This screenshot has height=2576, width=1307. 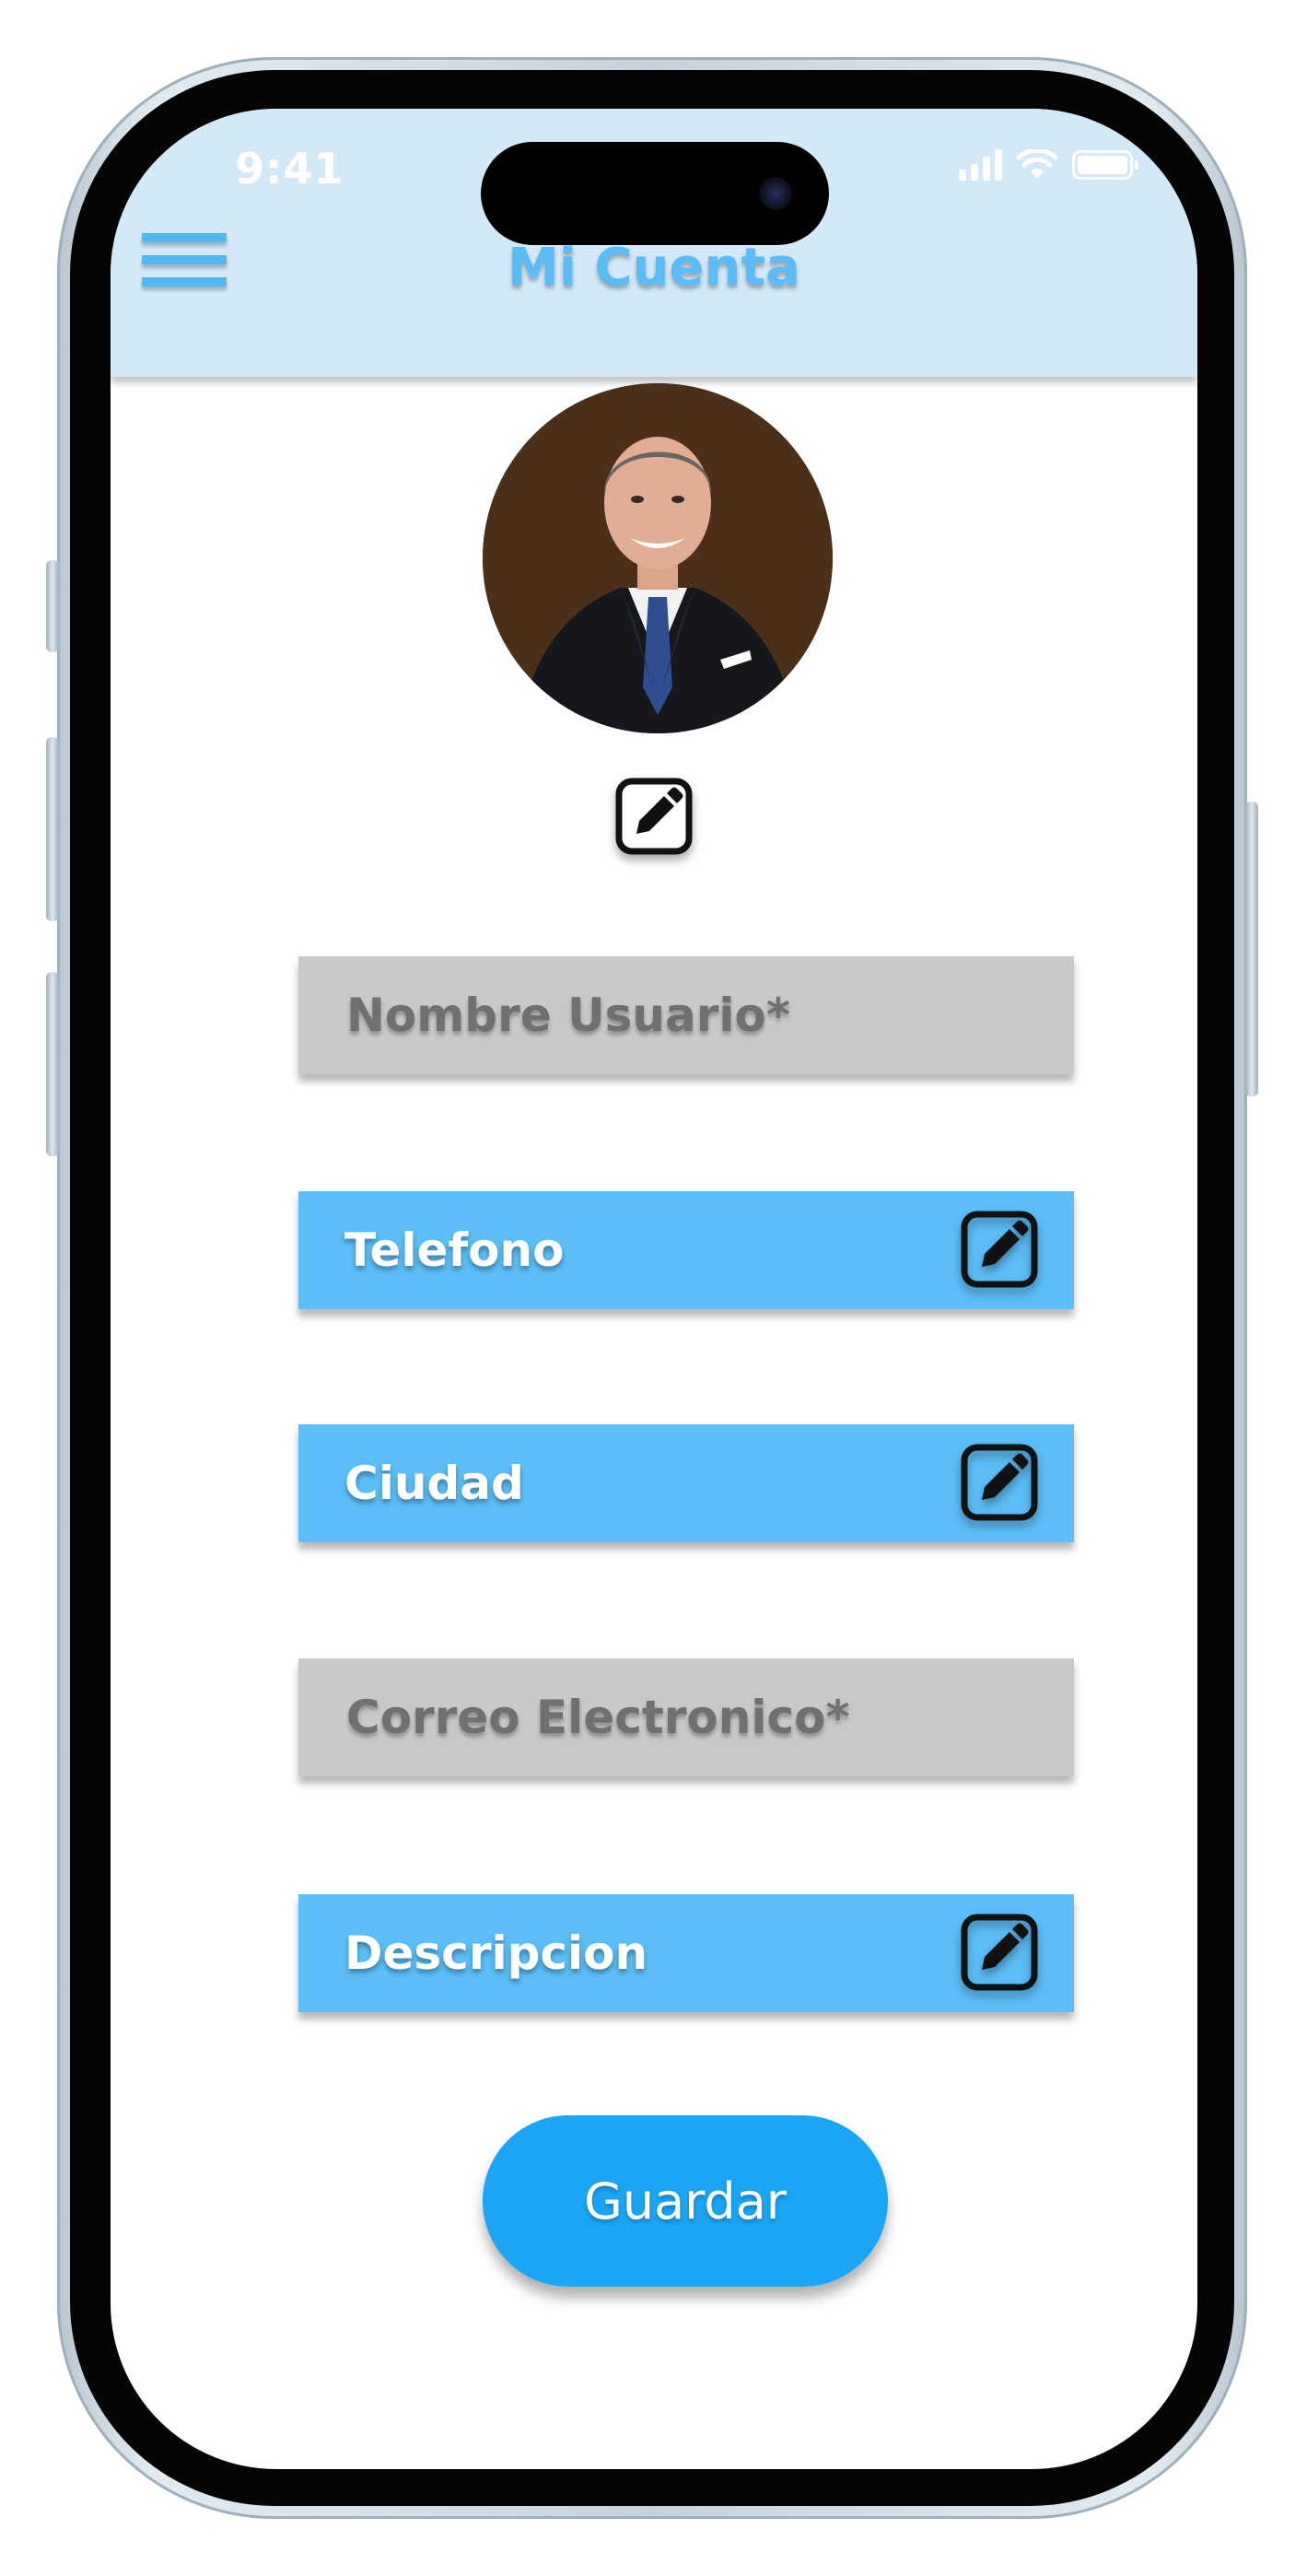 I want to click on power-button, so click(x=1251, y=949).